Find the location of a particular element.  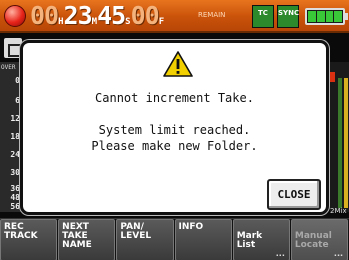

dialog-message-line: Please make new Folder. is located at coordinates (174, 146).